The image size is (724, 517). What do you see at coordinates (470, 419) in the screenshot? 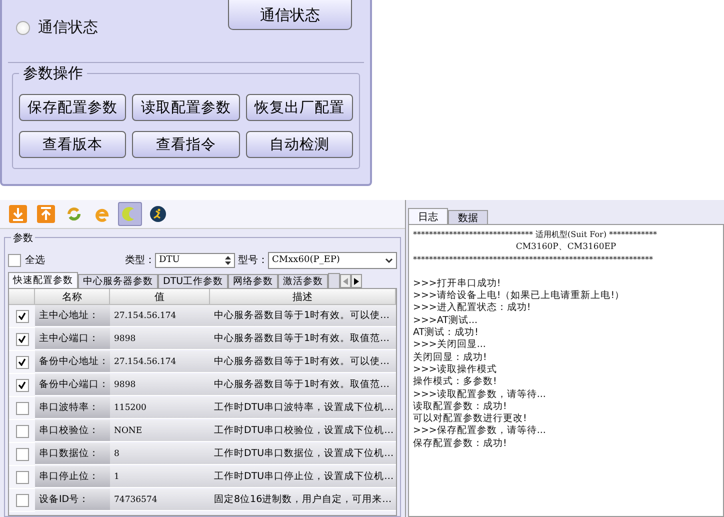
I see `log-line: 可以对配置参数进行更改!` at bounding box center [470, 419].